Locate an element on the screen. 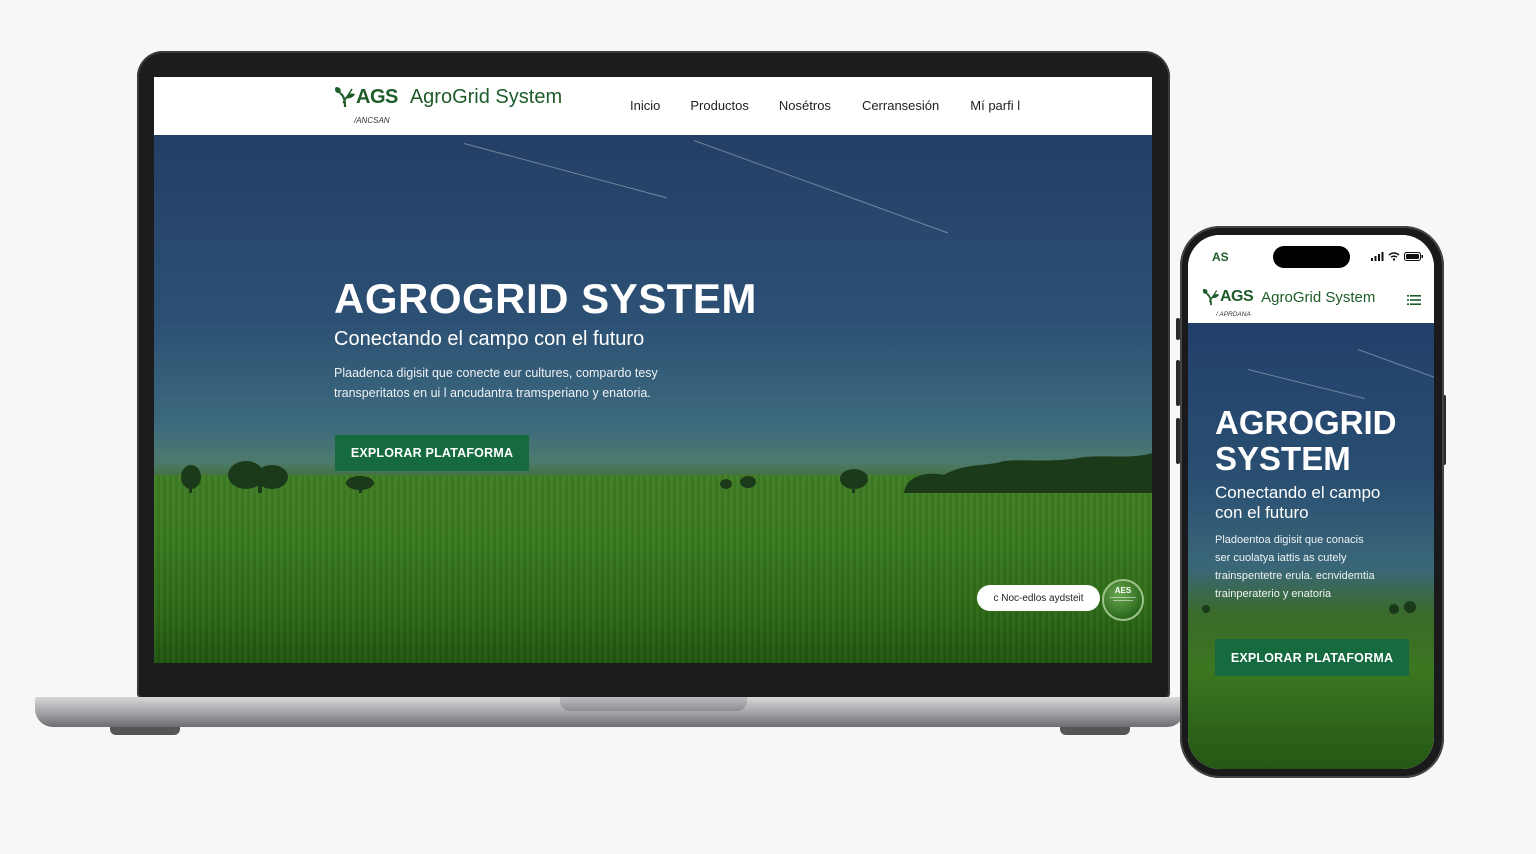  mobile-navbar: AGS AgroGrid System / APRDANA is located at coordinates (1311, 301).